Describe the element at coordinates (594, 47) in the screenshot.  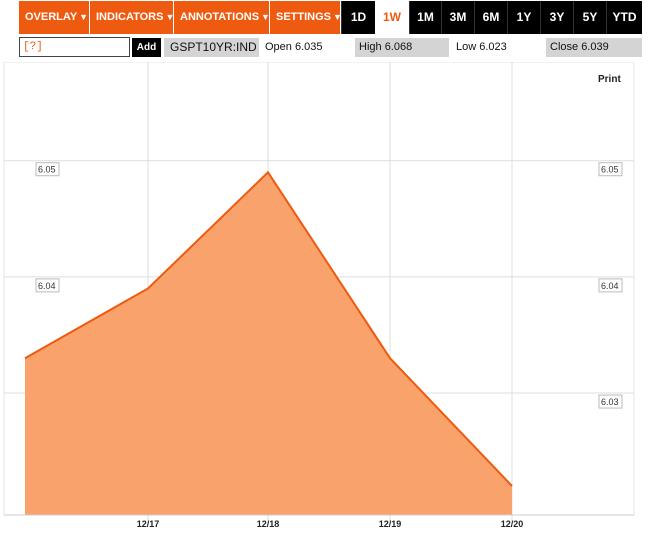
I see `close-stat: Close 6.039` at that location.